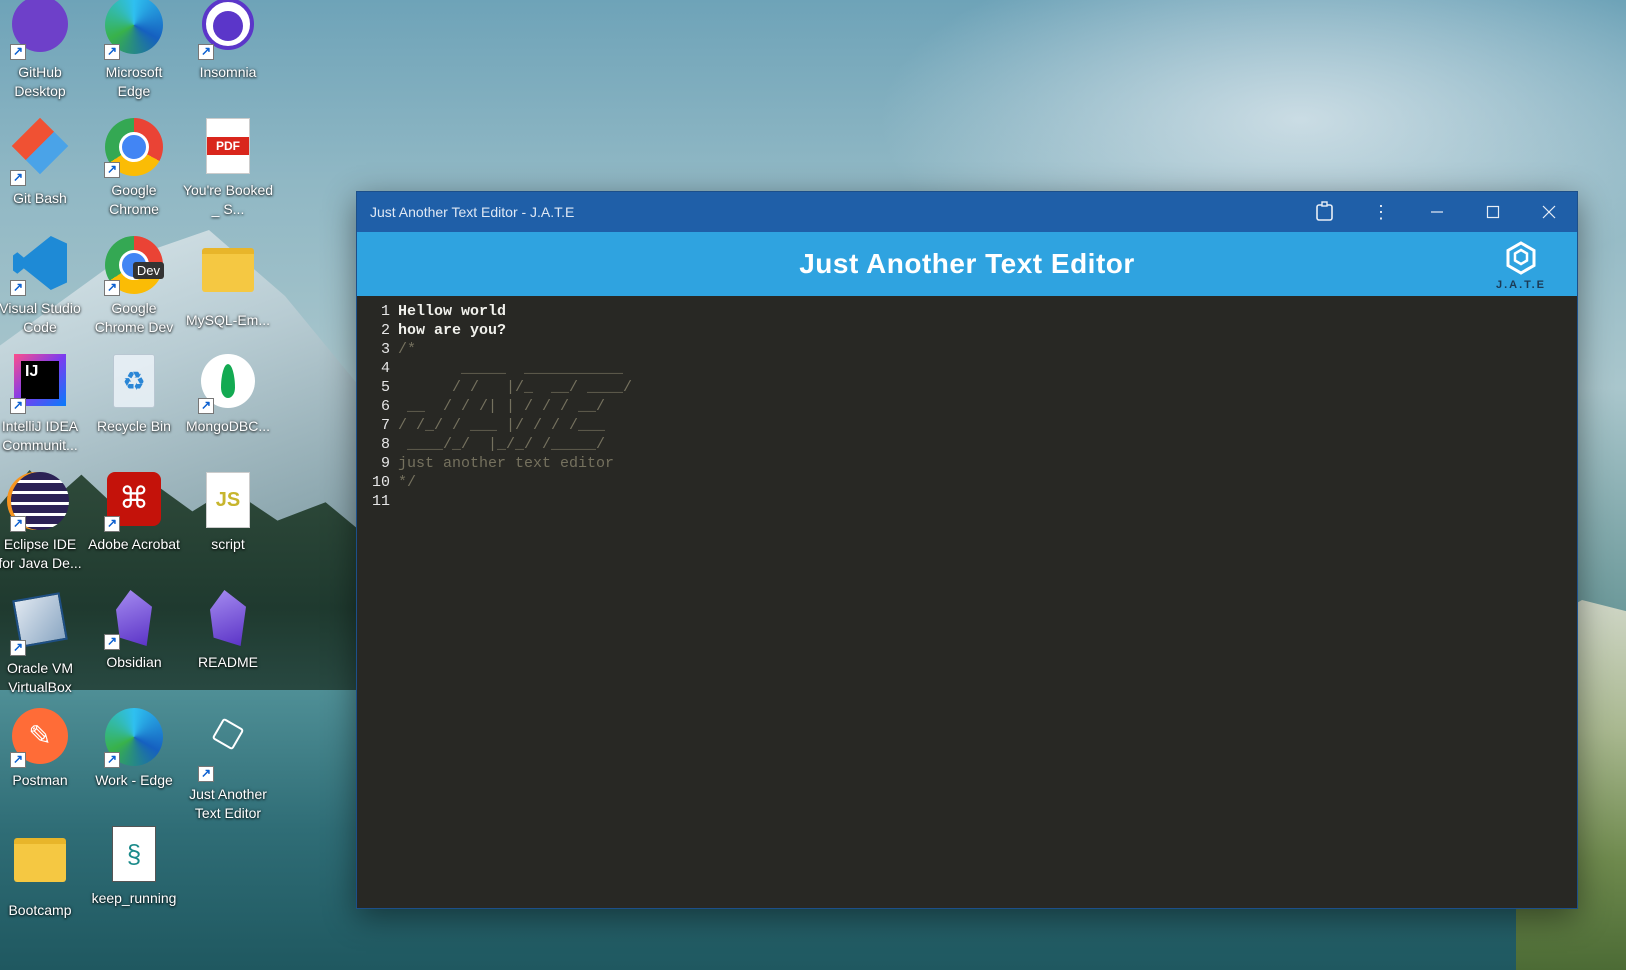 The image size is (1626, 970). I want to click on script-file-icon: §, so click(134, 856).